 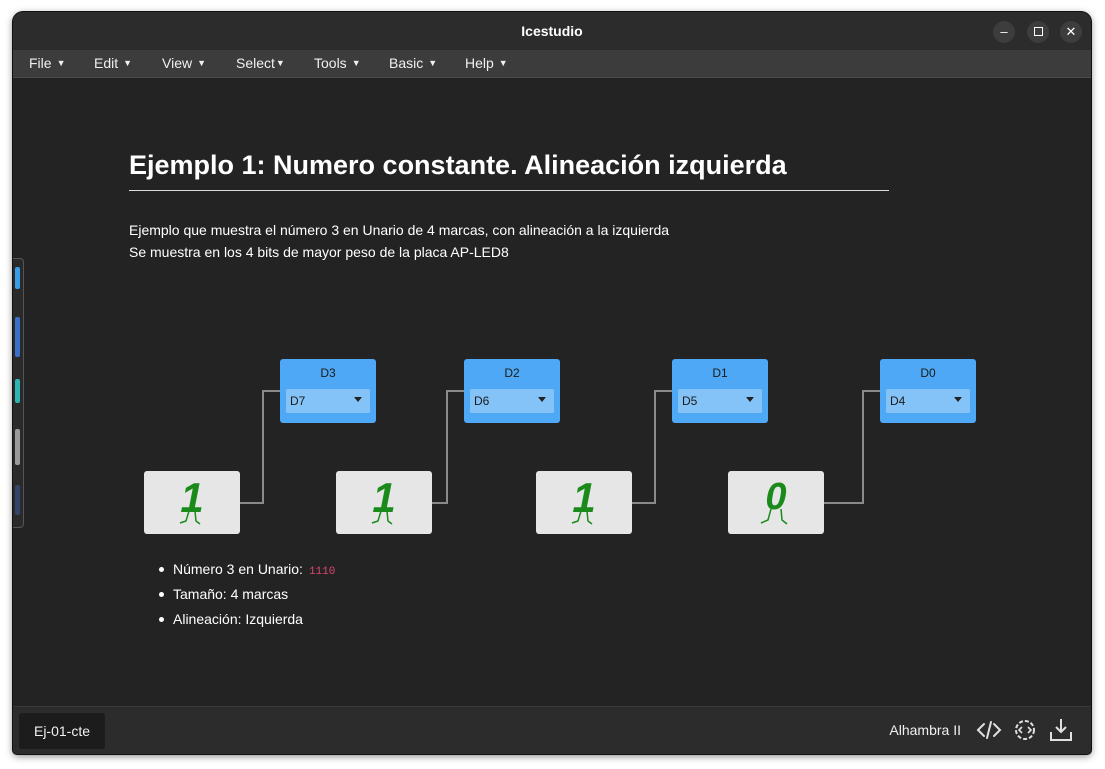 I want to click on maximize-button, so click(x=1038, y=32).